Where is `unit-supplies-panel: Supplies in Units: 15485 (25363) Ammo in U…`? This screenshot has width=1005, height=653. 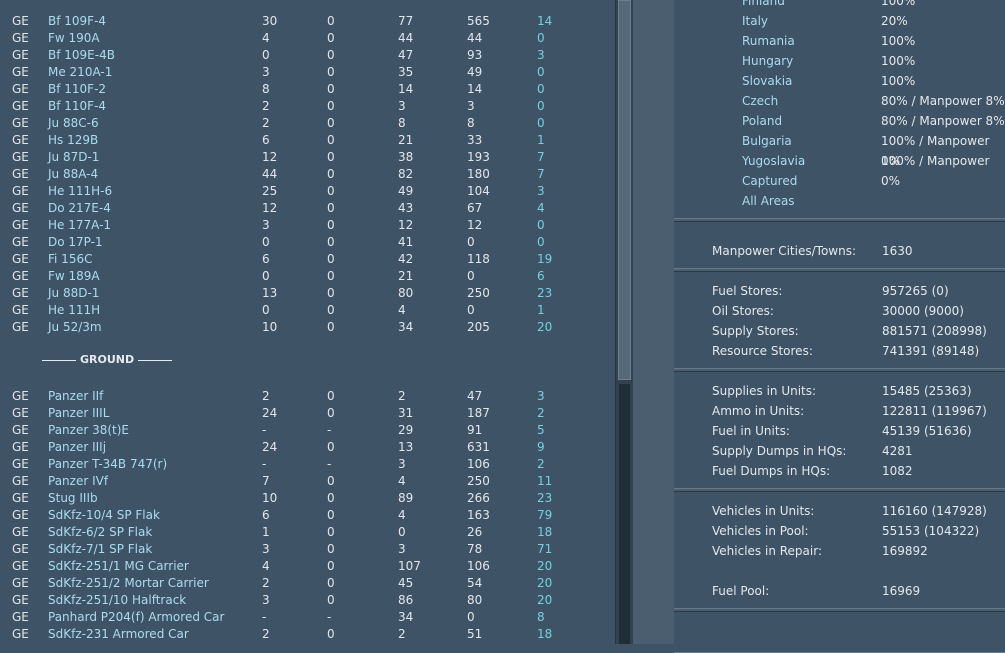 unit-supplies-panel: Supplies in Units: 15485 (25363) Ammo in U… is located at coordinates (839, 430).